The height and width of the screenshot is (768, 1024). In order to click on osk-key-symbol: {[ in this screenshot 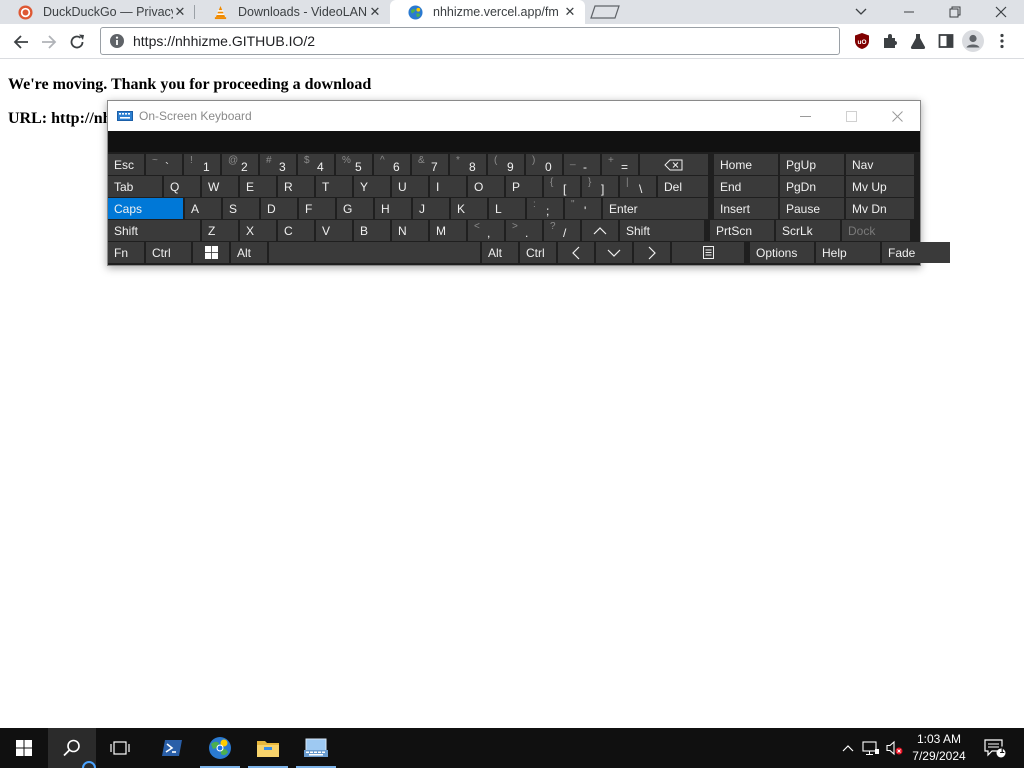, I will do `click(562, 186)`.